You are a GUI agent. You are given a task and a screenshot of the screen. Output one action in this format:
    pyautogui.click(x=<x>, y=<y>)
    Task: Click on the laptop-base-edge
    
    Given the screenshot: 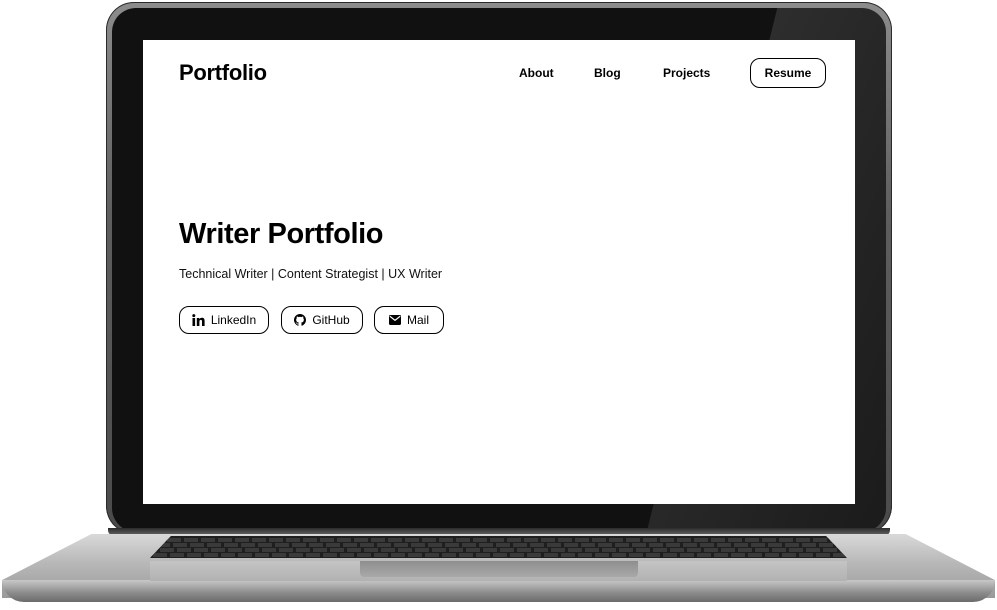 What is the action you would take?
    pyautogui.click(x=498, y=591)
    